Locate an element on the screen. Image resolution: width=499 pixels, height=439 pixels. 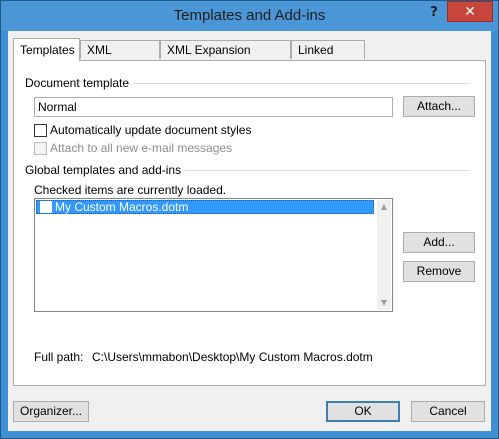
list-item: My Custom Macros.dotm is located at coordinates (205, 207).